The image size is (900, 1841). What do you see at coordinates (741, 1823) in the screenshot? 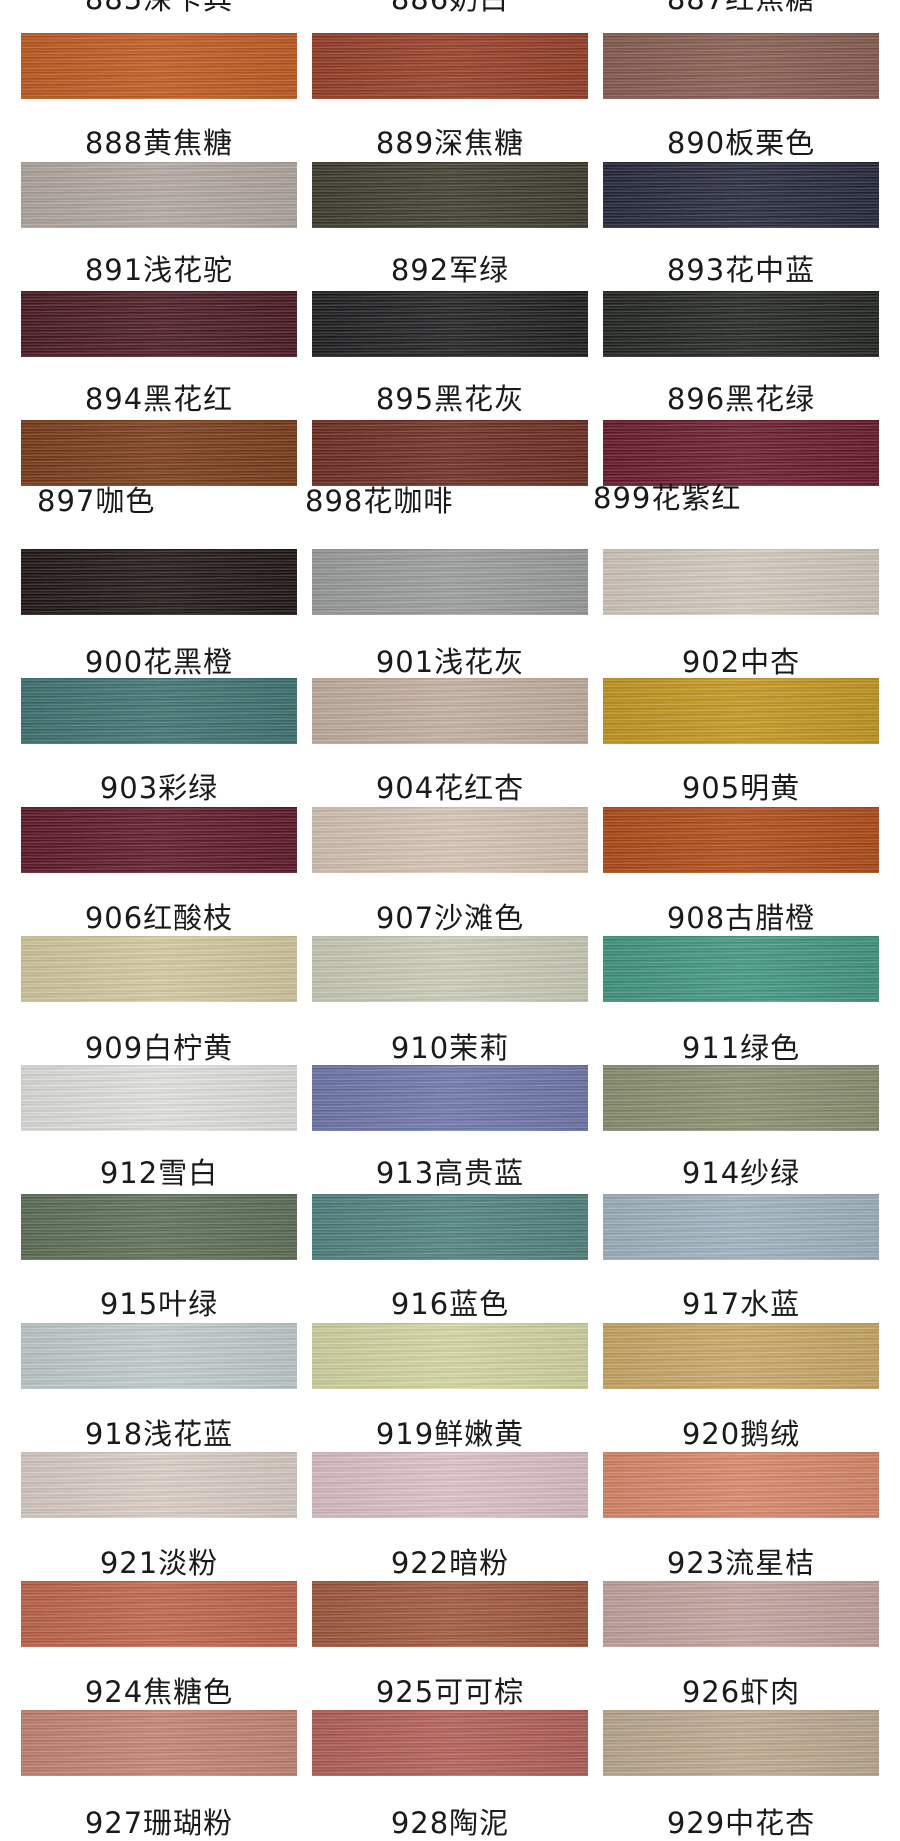
I see `swatch-label: 929中花杏` at bounding box center [741, 1823].